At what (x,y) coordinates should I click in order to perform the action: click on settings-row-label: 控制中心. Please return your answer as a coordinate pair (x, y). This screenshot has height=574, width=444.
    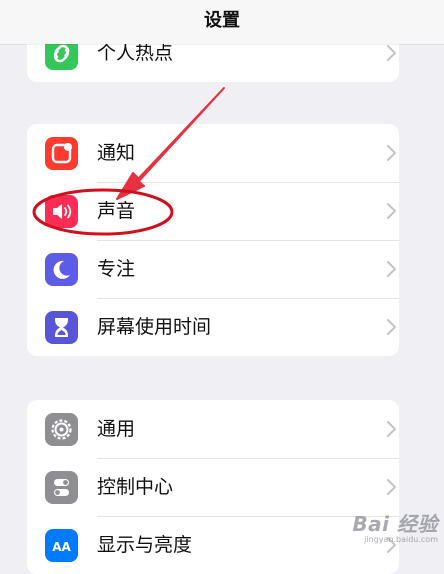
    Looking at the image, I should click on (135, 487).